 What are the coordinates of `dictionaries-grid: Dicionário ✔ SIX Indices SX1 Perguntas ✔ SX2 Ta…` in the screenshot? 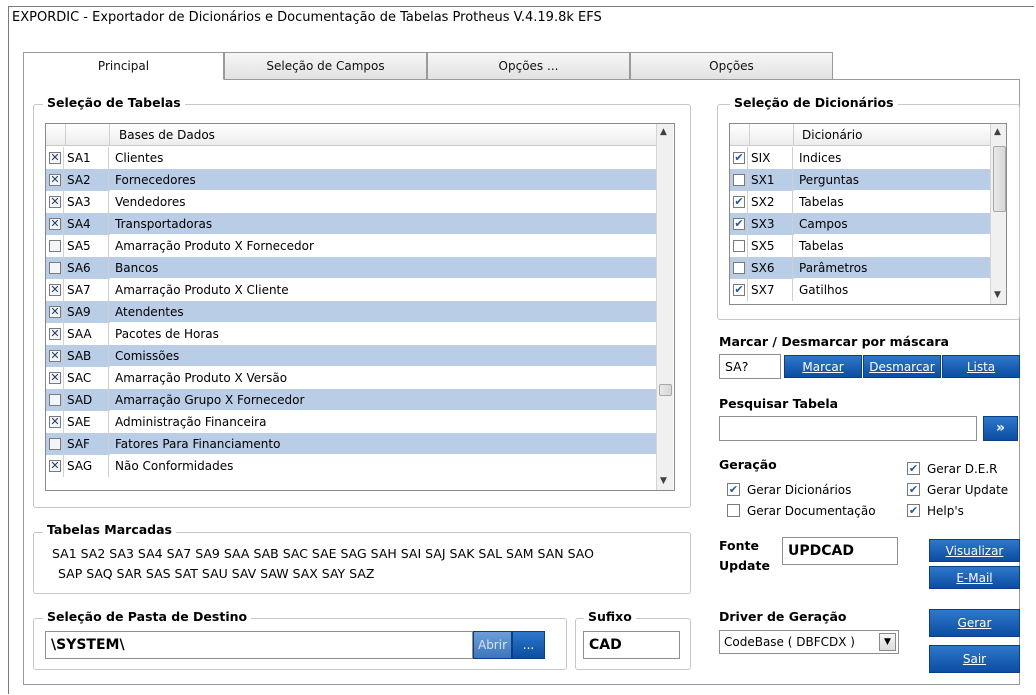 It's located at (868, 214).